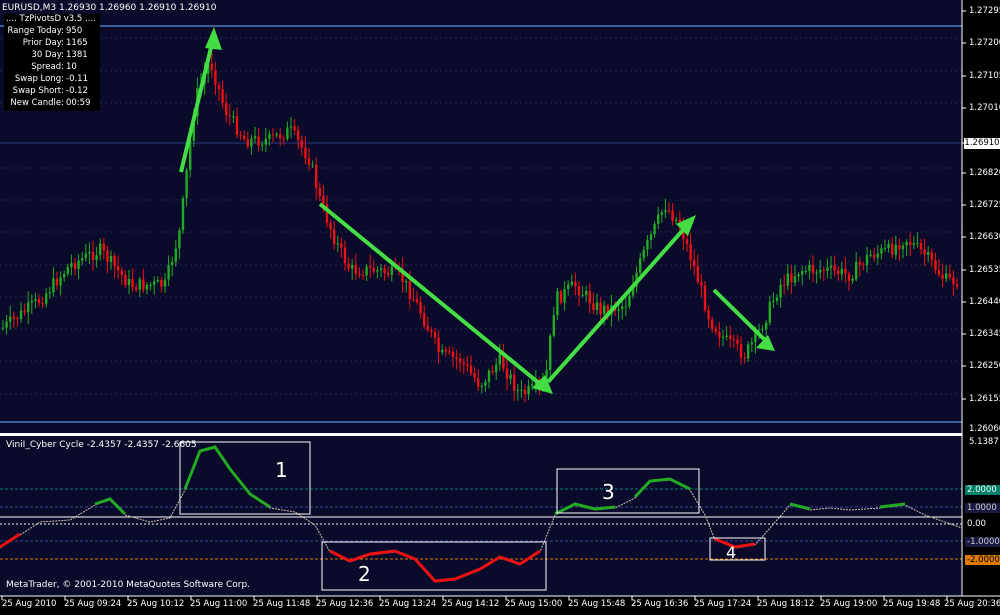  What do you see at coordinates (77, 55) in the screenshot?
I see `pivot-value: 1381` at bounding box center [77, 55].